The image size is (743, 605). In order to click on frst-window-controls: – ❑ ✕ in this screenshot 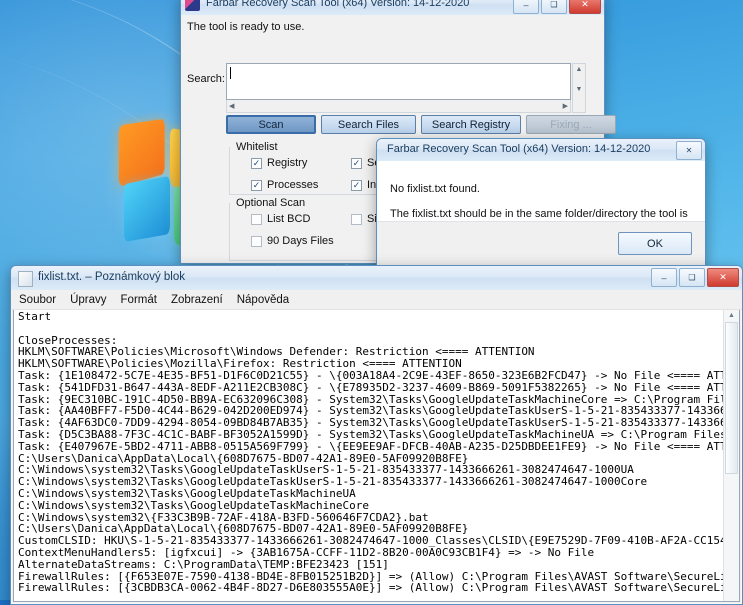, I will do `click(557, 7)`.